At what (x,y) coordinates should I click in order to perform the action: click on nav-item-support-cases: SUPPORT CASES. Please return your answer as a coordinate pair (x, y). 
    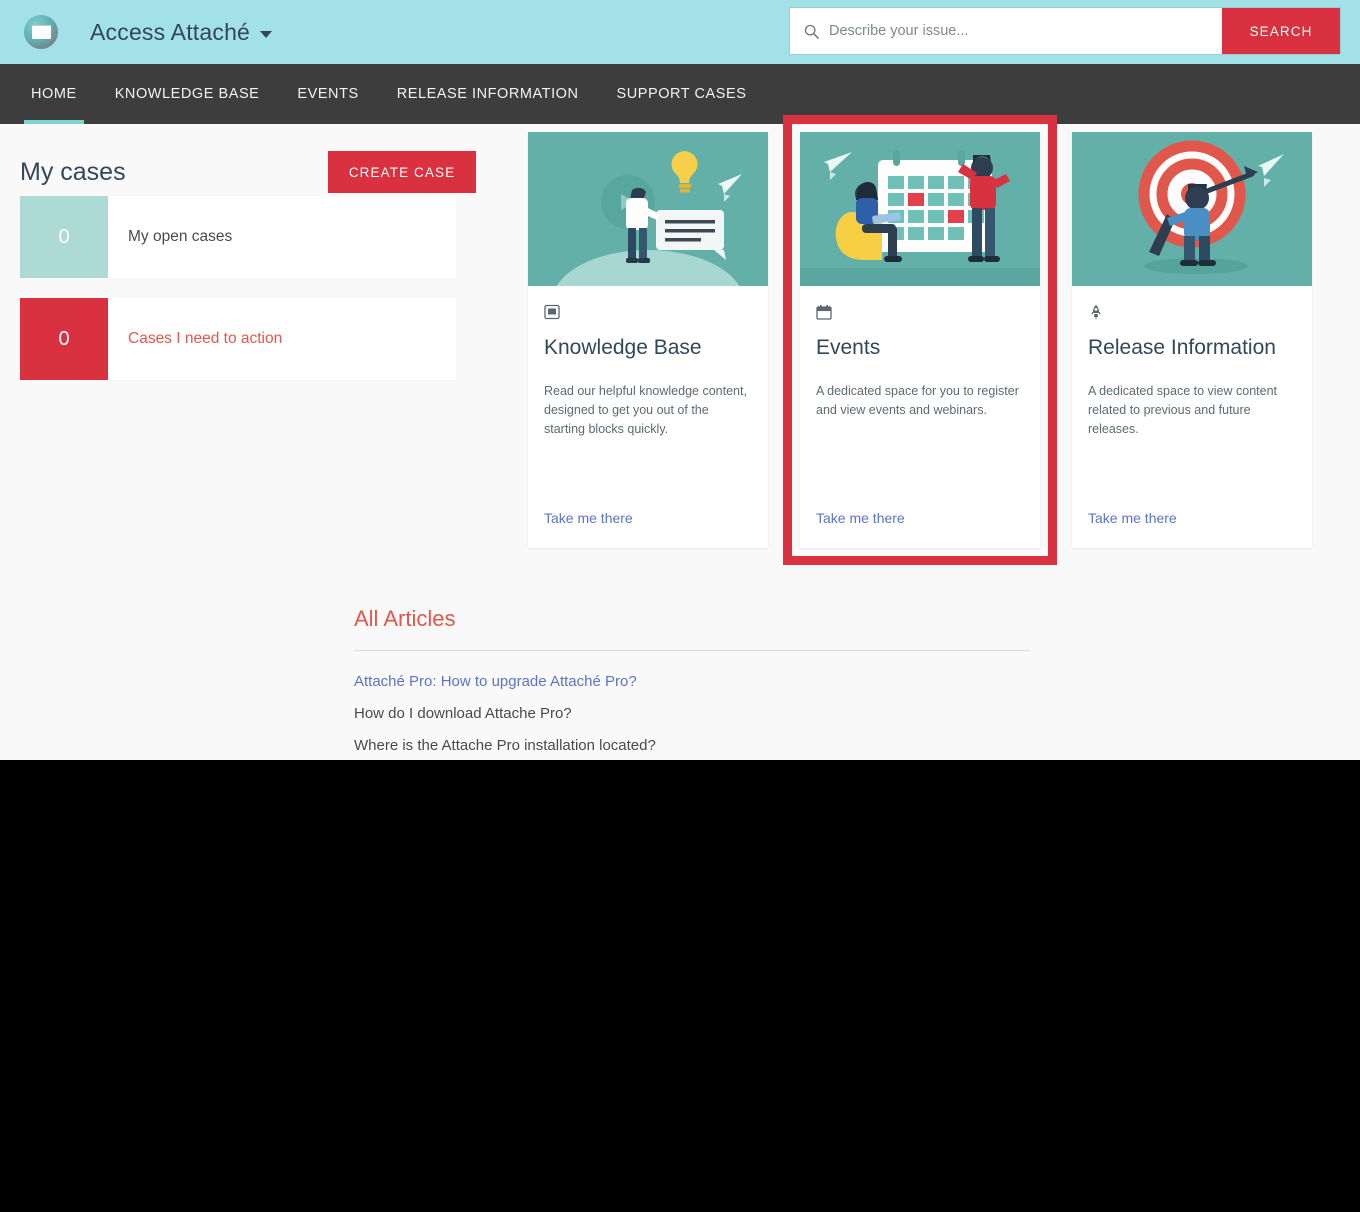
    Looking at the image, I should click on (682, 94).